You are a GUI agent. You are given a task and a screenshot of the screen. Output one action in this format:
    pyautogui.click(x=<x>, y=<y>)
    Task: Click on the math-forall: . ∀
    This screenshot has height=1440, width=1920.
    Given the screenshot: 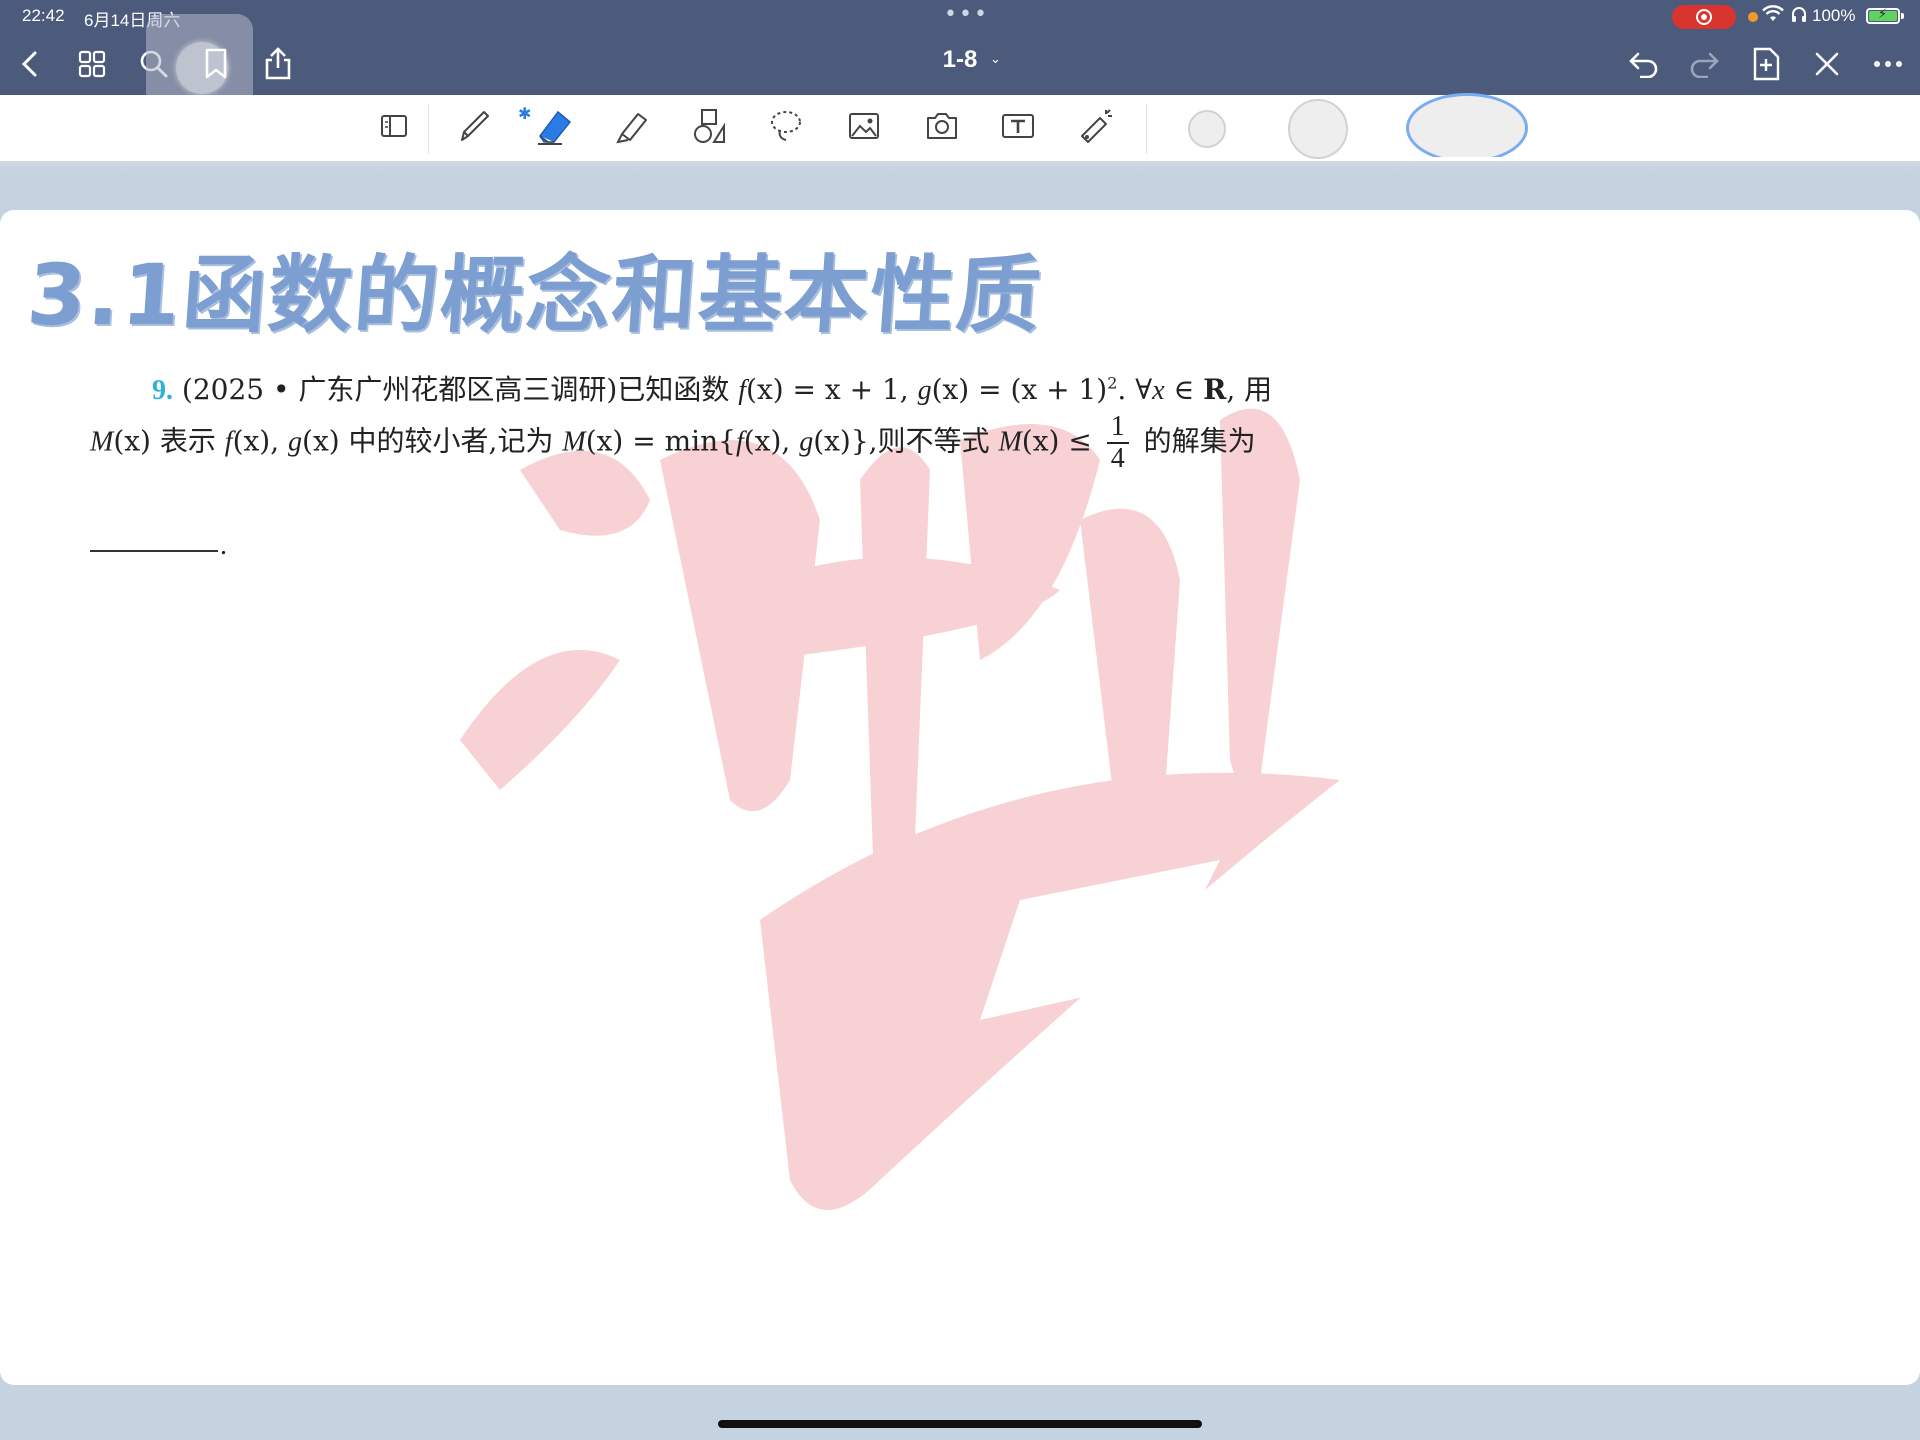 What is the action you would take?
    pyautogui.click(x=1135, y=389)
    